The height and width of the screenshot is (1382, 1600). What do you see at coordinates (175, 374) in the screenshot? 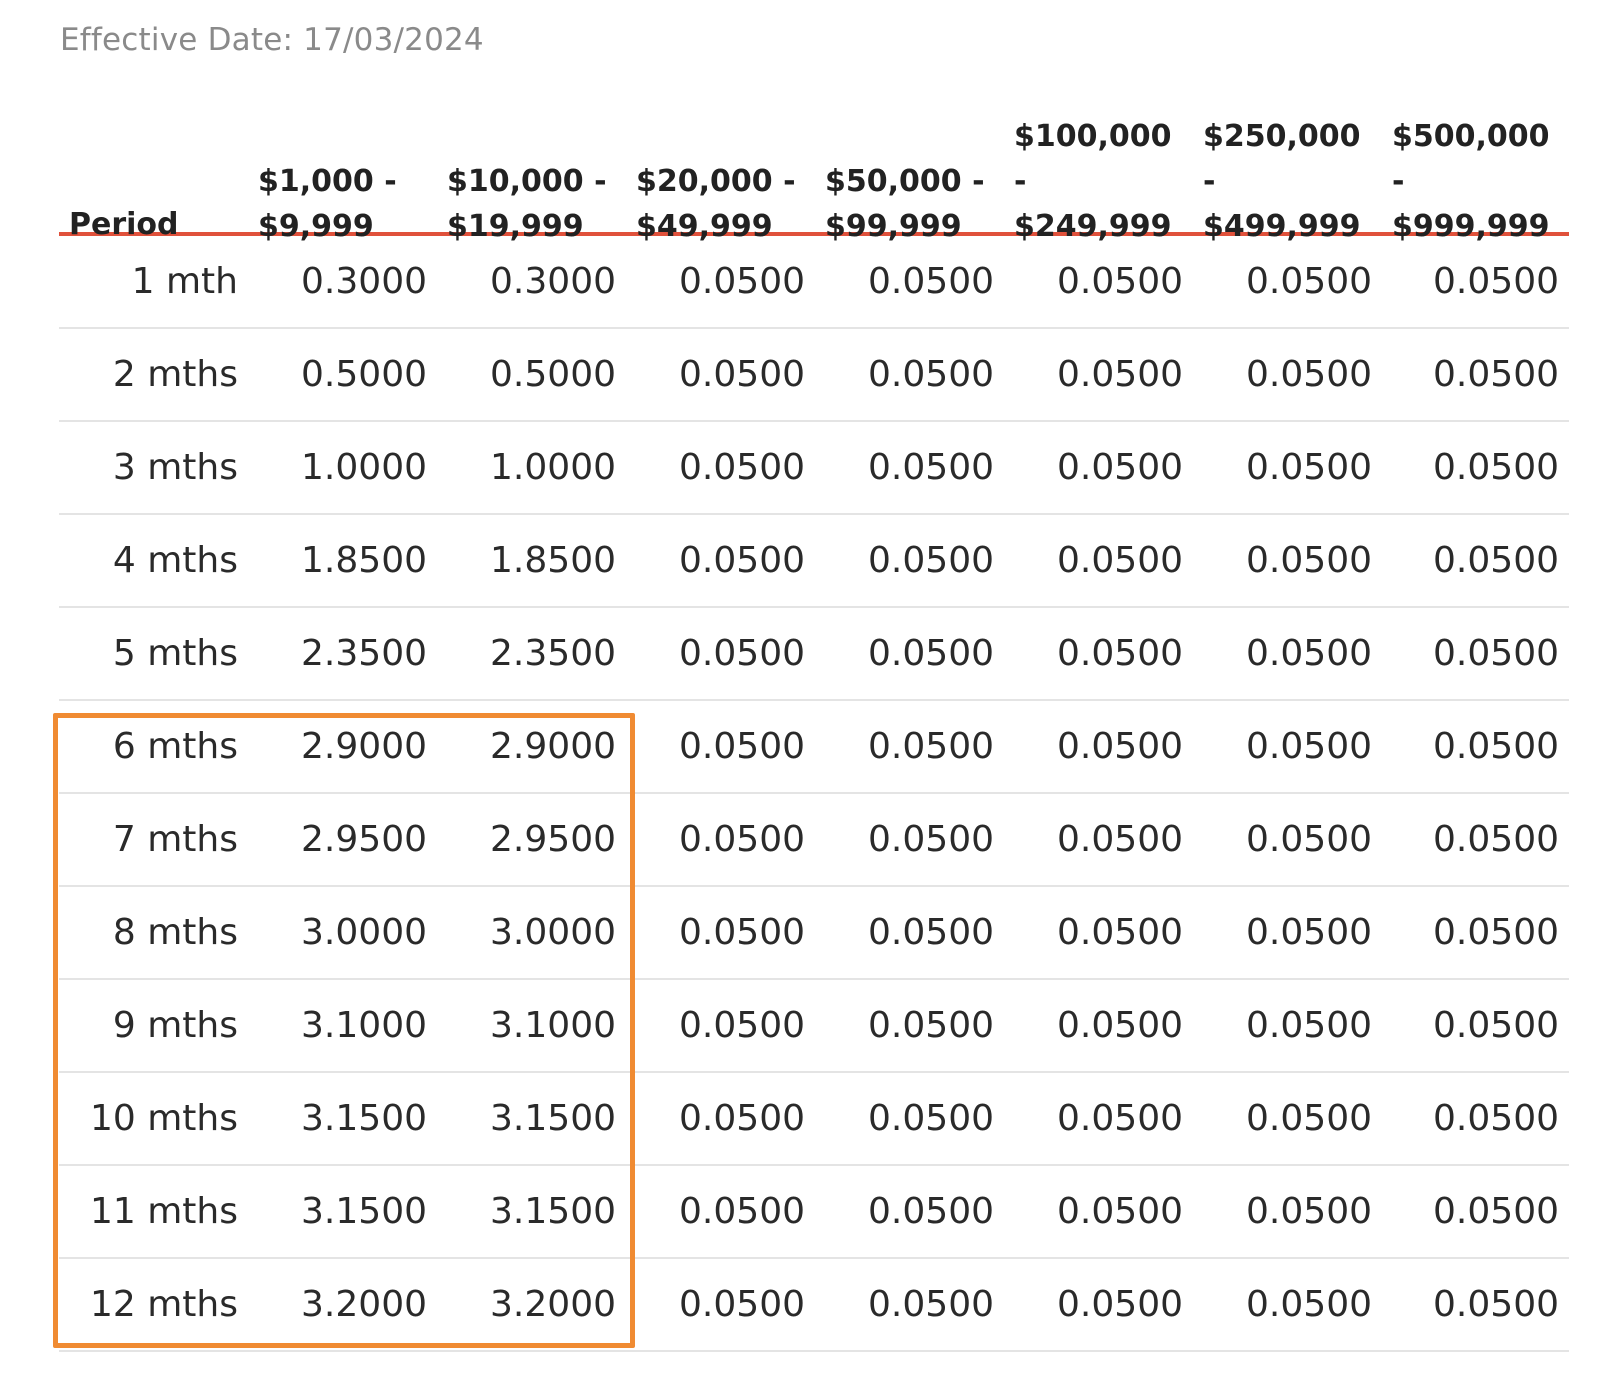
I see `period-cell: 2 mths` at bounding box center [175, 374].